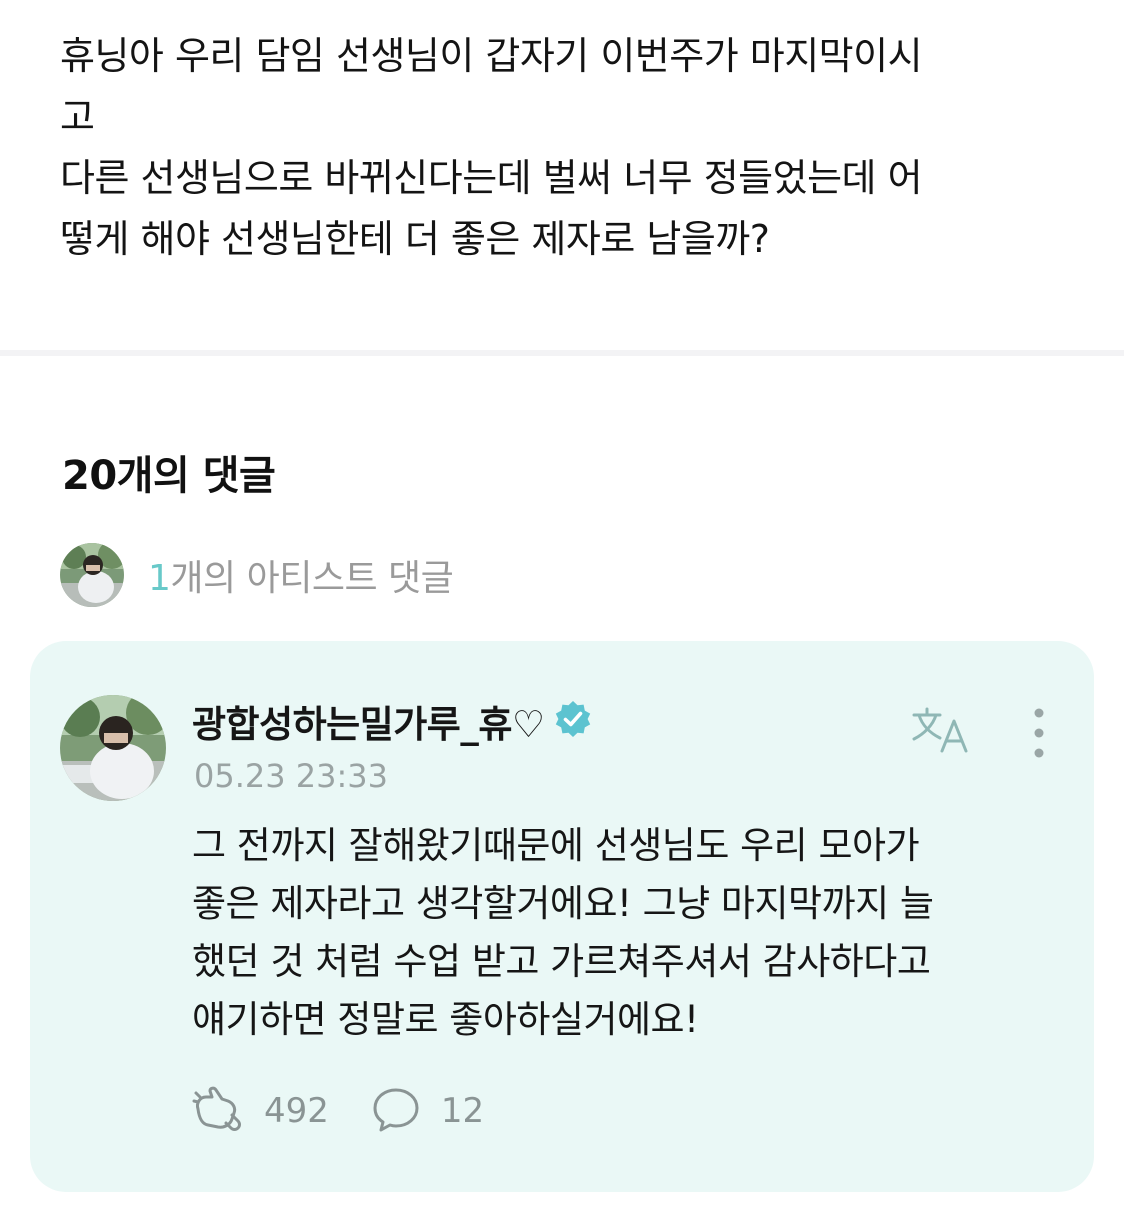 This screenshot has width=1124, height=1216. What do you see at coordinates (556, 845) in the screenshot?
I see `comment-line: 그 전까지 잘해왔기때문에 선생님도 우리 모아가` at bounding box center [556, 845].